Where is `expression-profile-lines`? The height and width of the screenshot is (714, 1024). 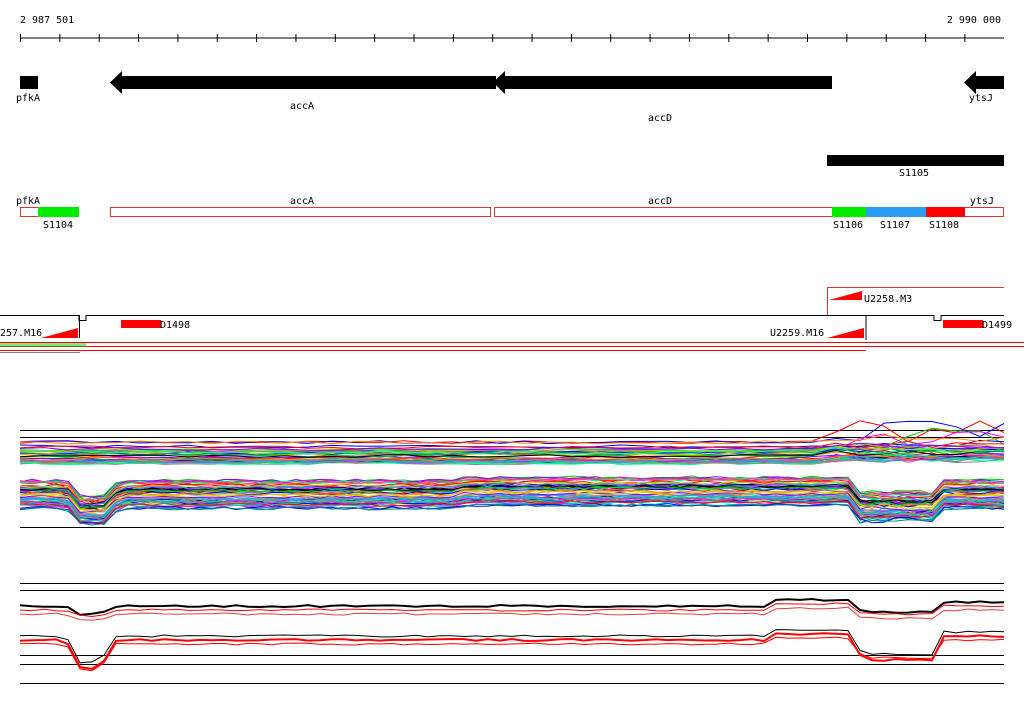 expression-profile-lines is located at coordinates (512, 473).